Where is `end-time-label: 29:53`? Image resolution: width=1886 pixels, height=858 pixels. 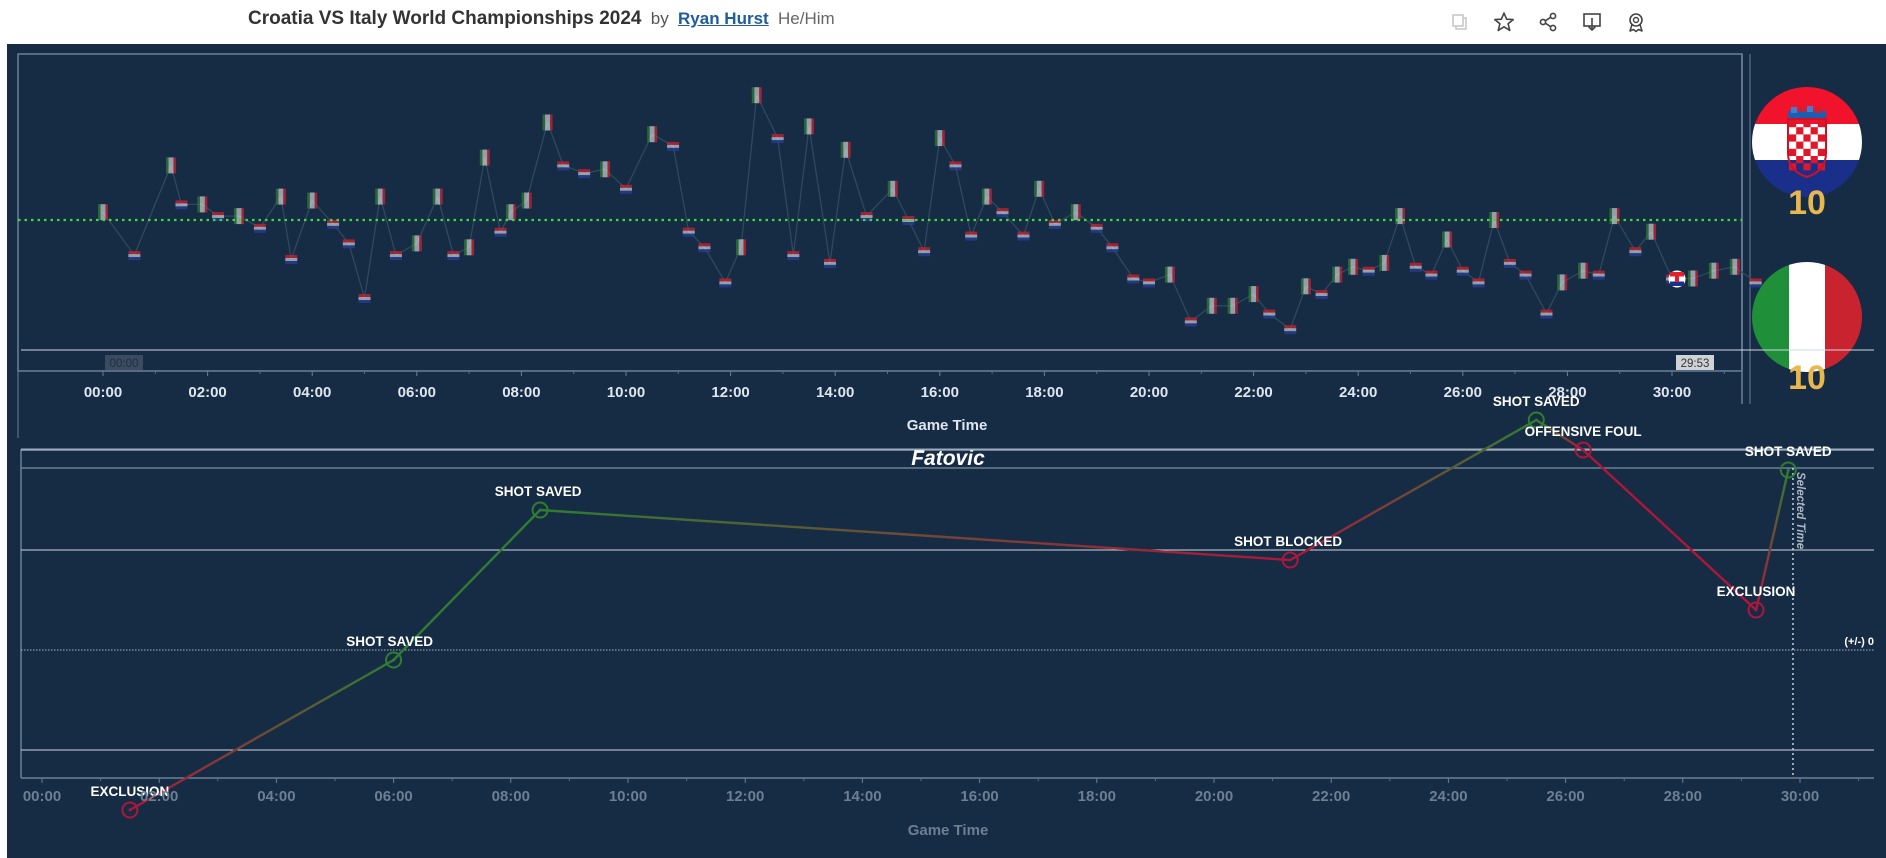 end-time-label: 29:53 is located at coordinates (1695, 364).